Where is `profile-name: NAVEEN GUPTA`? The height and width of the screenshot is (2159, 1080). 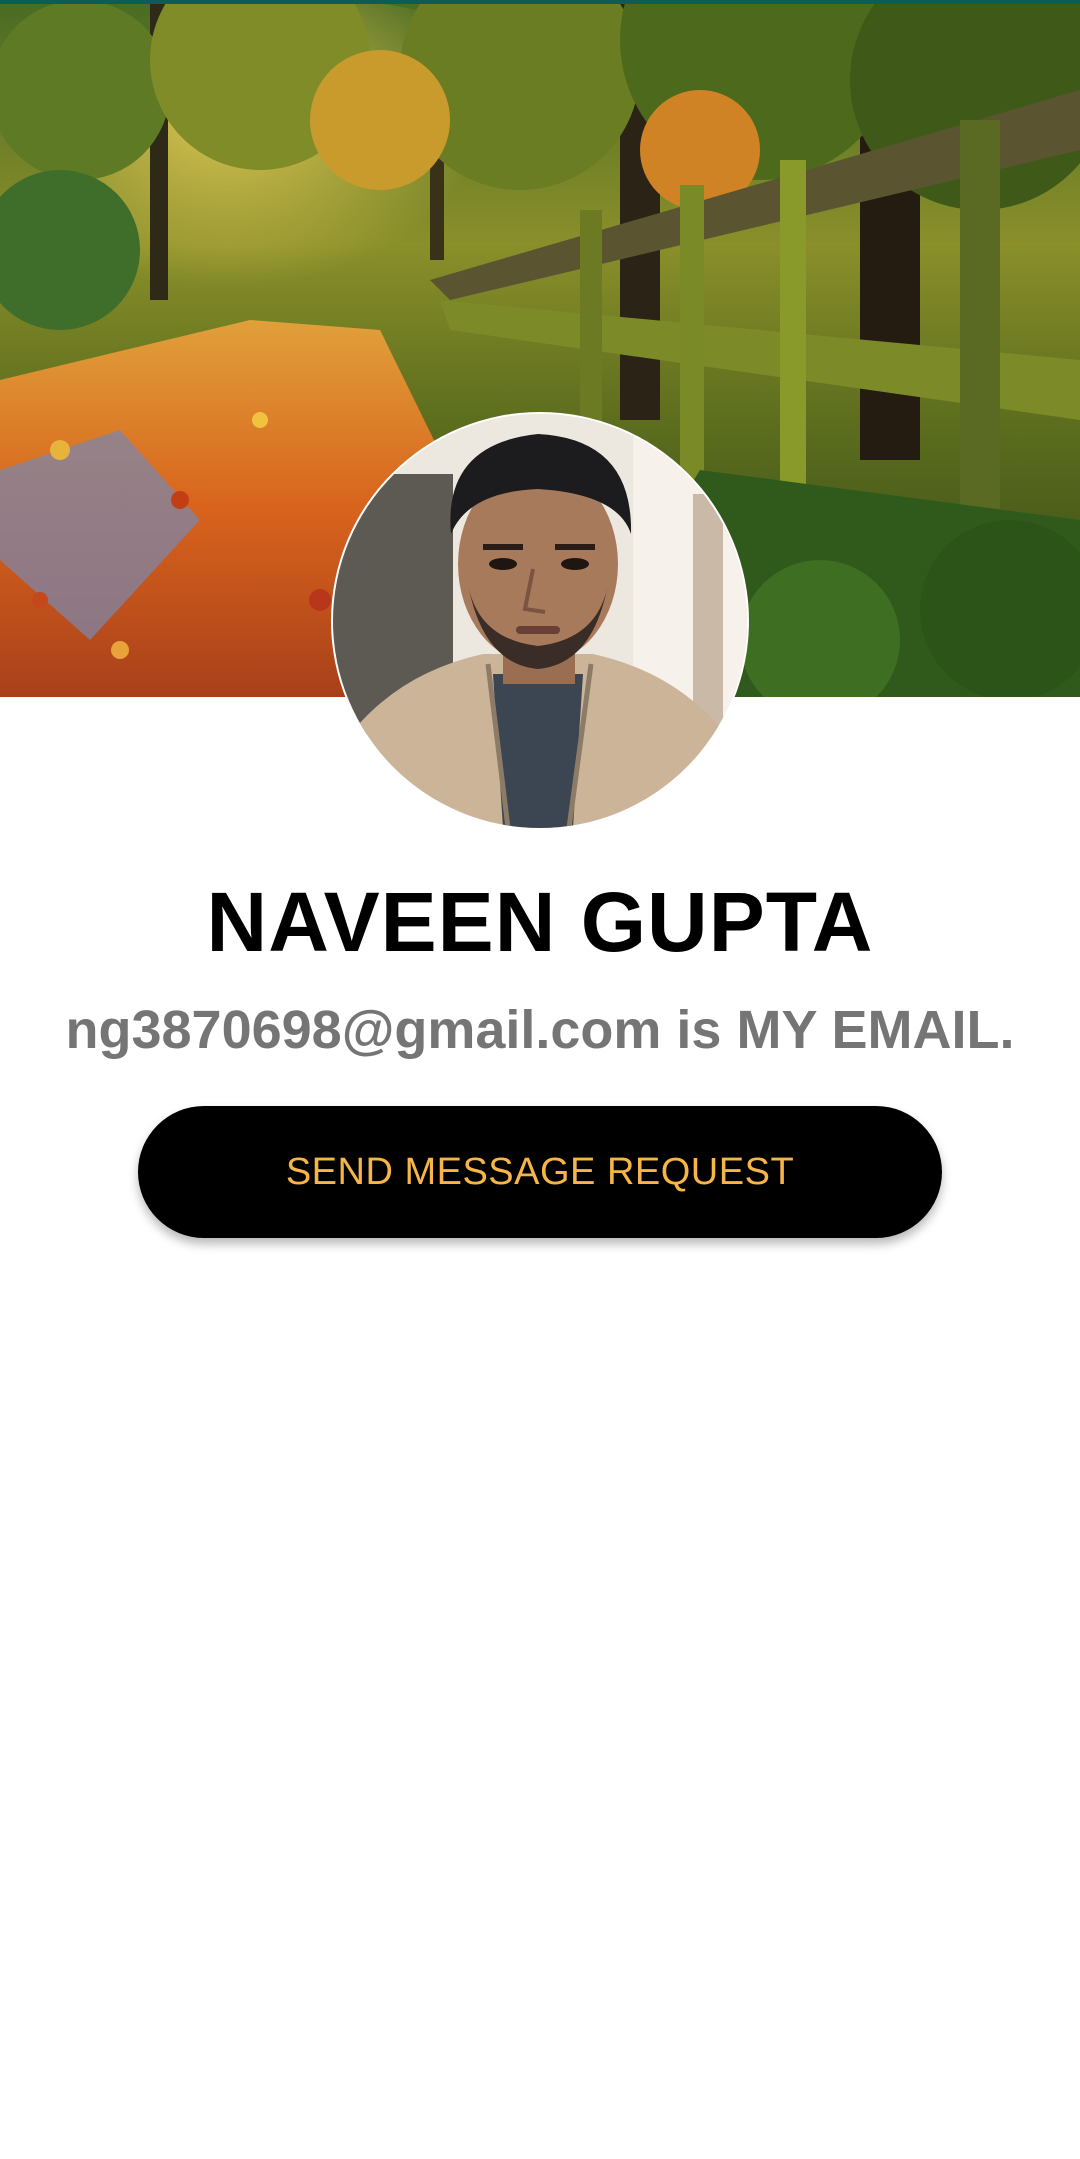 profile-name: NAVEEN GUPTA is located at coordinates (540, 922).